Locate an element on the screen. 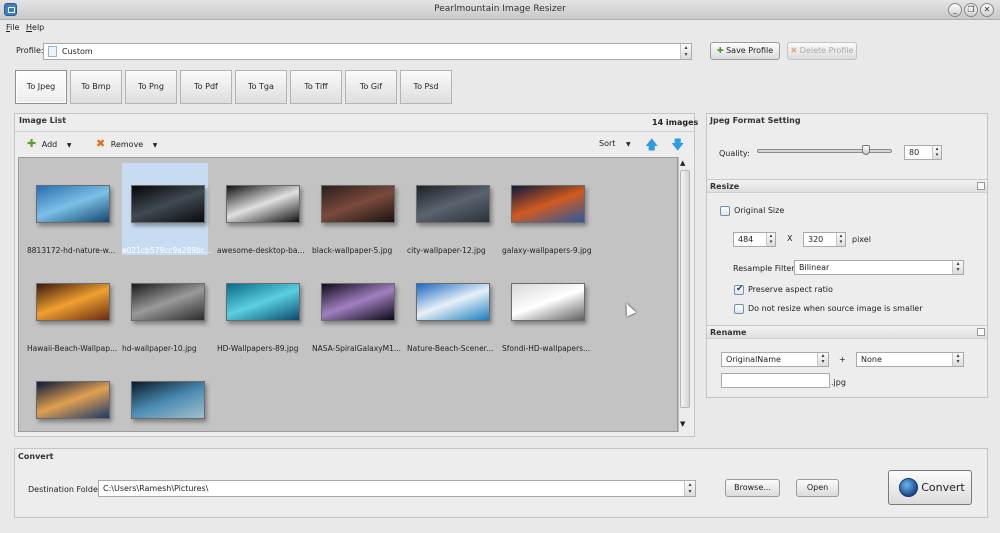  quality-label: Quality: is located at coordinates (734, 153).